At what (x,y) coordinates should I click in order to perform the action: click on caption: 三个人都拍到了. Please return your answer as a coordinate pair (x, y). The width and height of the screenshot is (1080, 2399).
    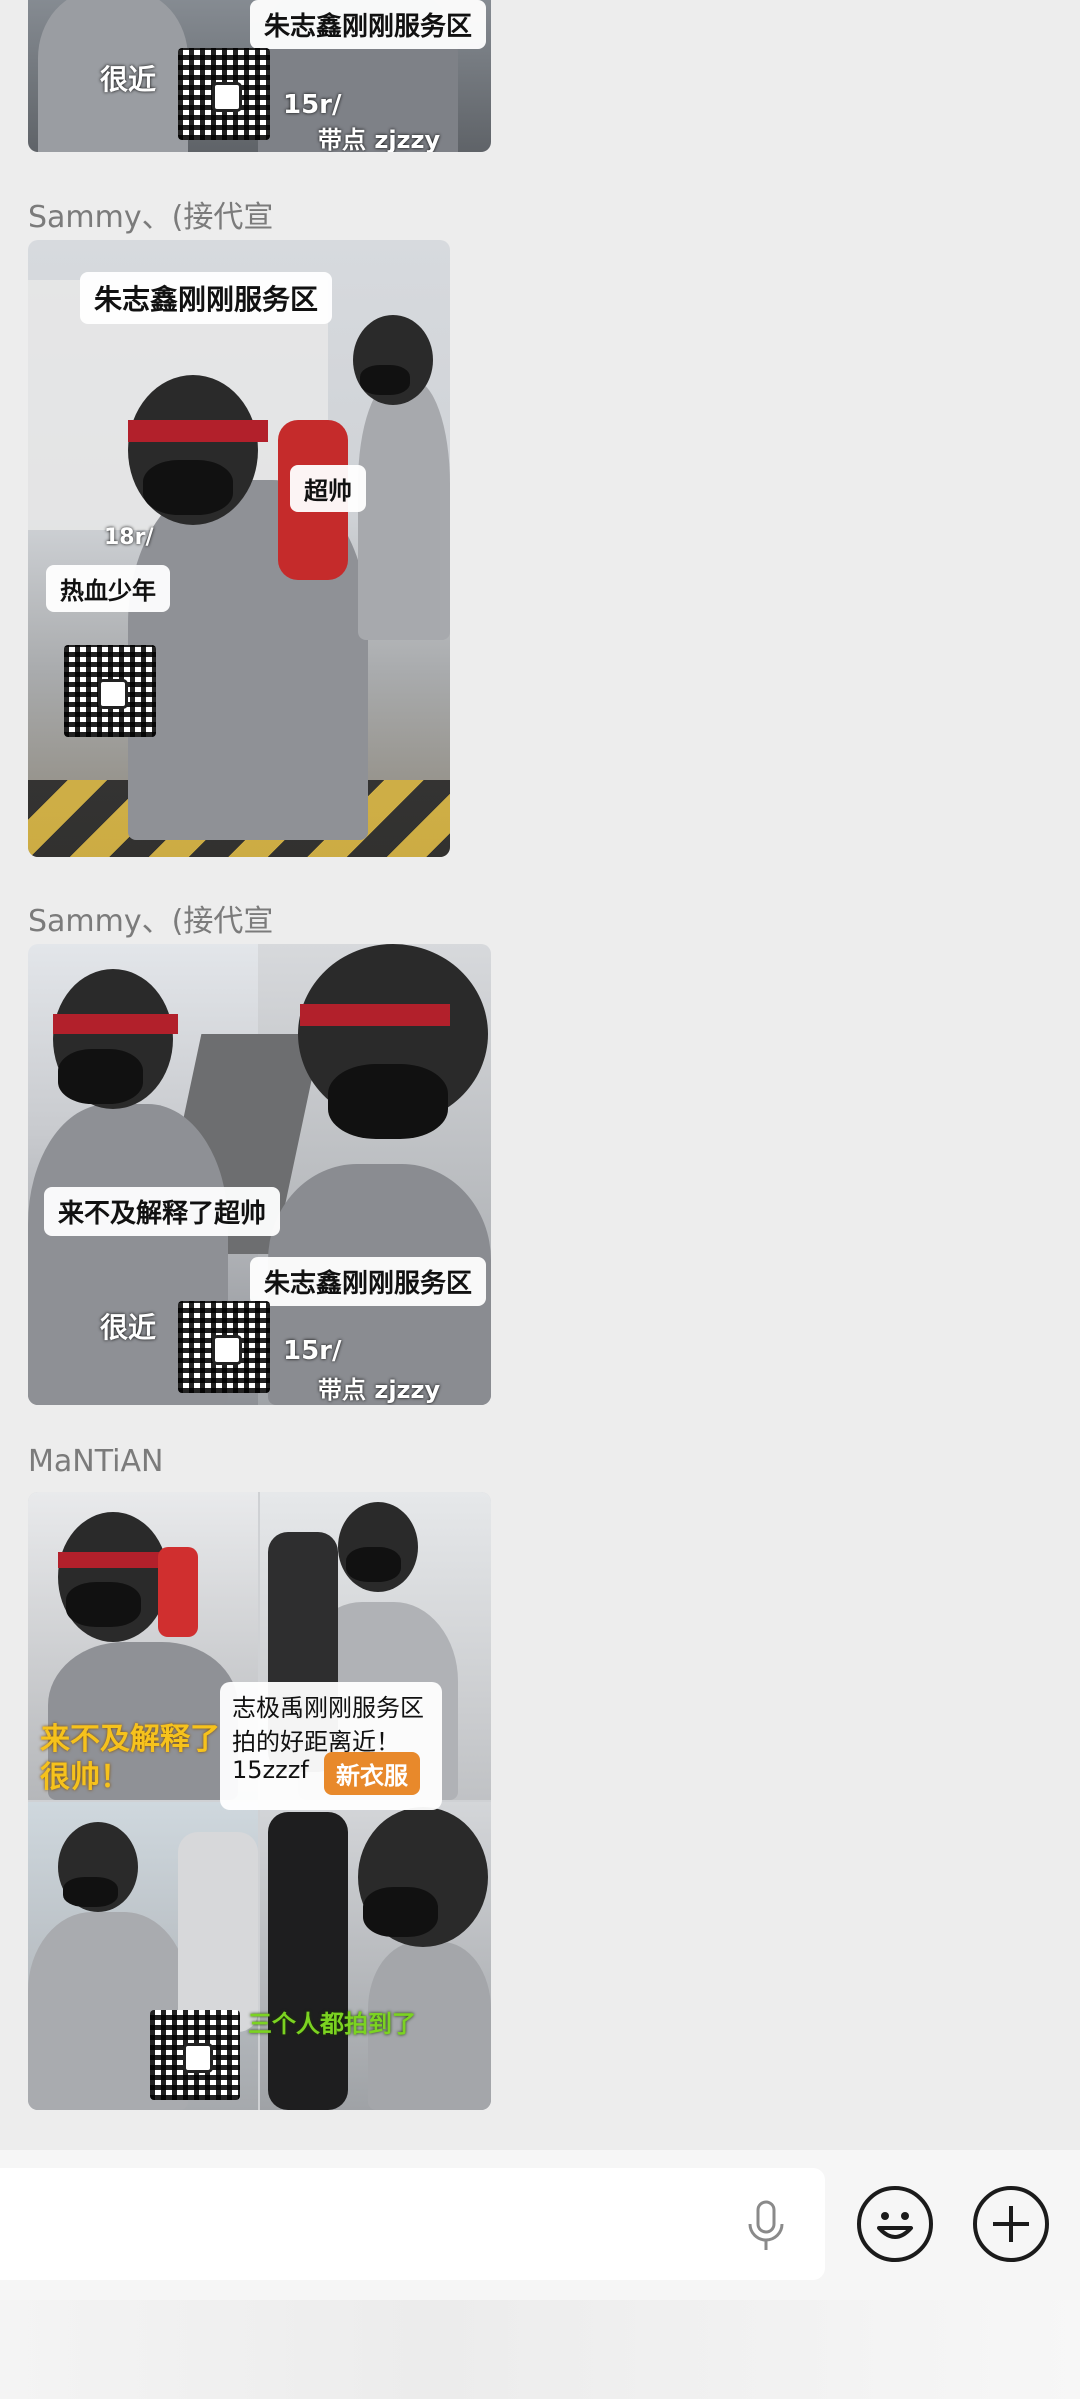
    Looking at the image, I should click on (332, 2024).